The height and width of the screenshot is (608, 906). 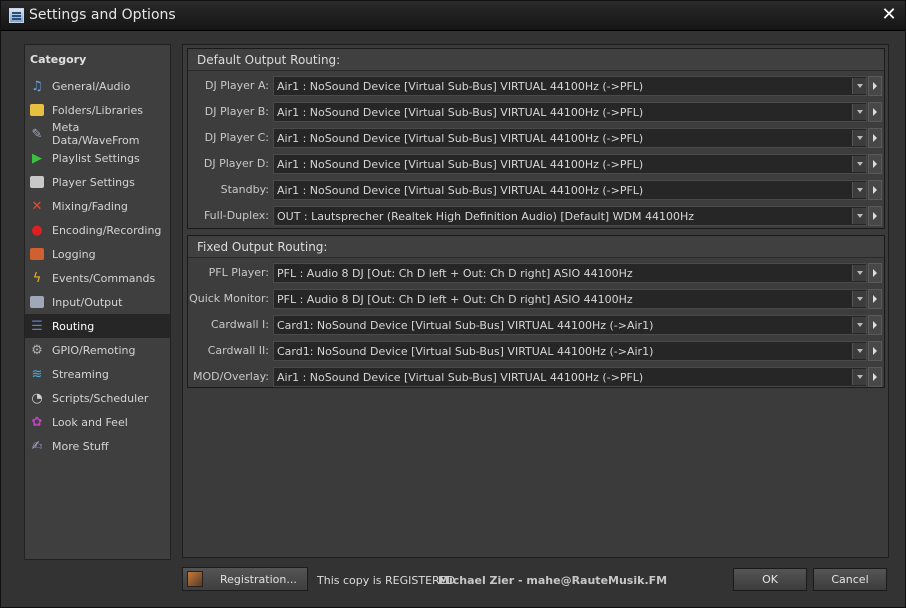 What do you see at coordinates (244, 189) in the screenshot?
I see `standby-label: Standby:` at bounding box center [244, 189].